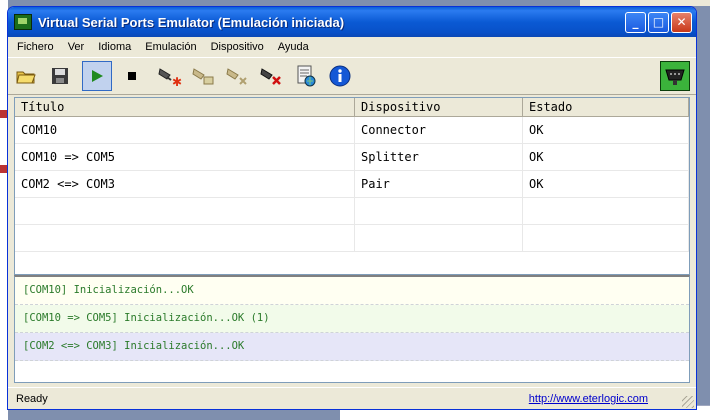 Image resolution: width=710 pixels, height=420 pixels. Describe the element at coordinates (76, 47) in the screenshot. I see `menu-ver: Ver` at that location.